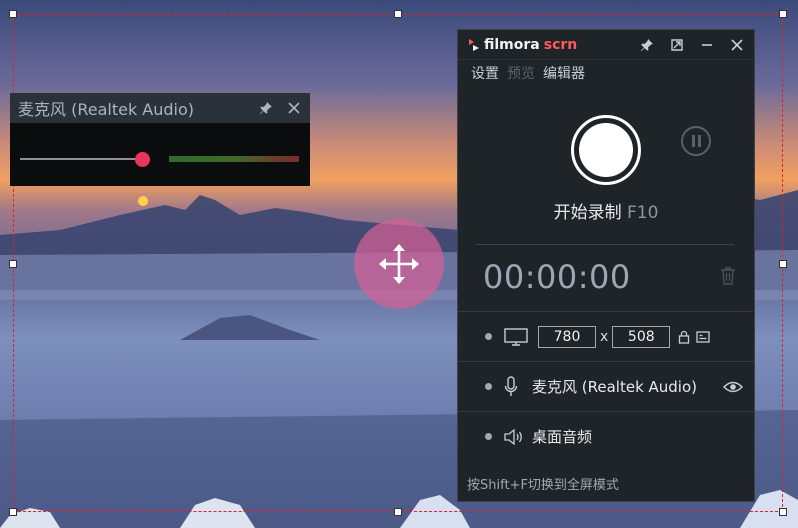 The width and height of the screenshot is (798, 528). Describe the element at coordinates (707, 45) in the screenshot. I see `minimize-icon` at that location.